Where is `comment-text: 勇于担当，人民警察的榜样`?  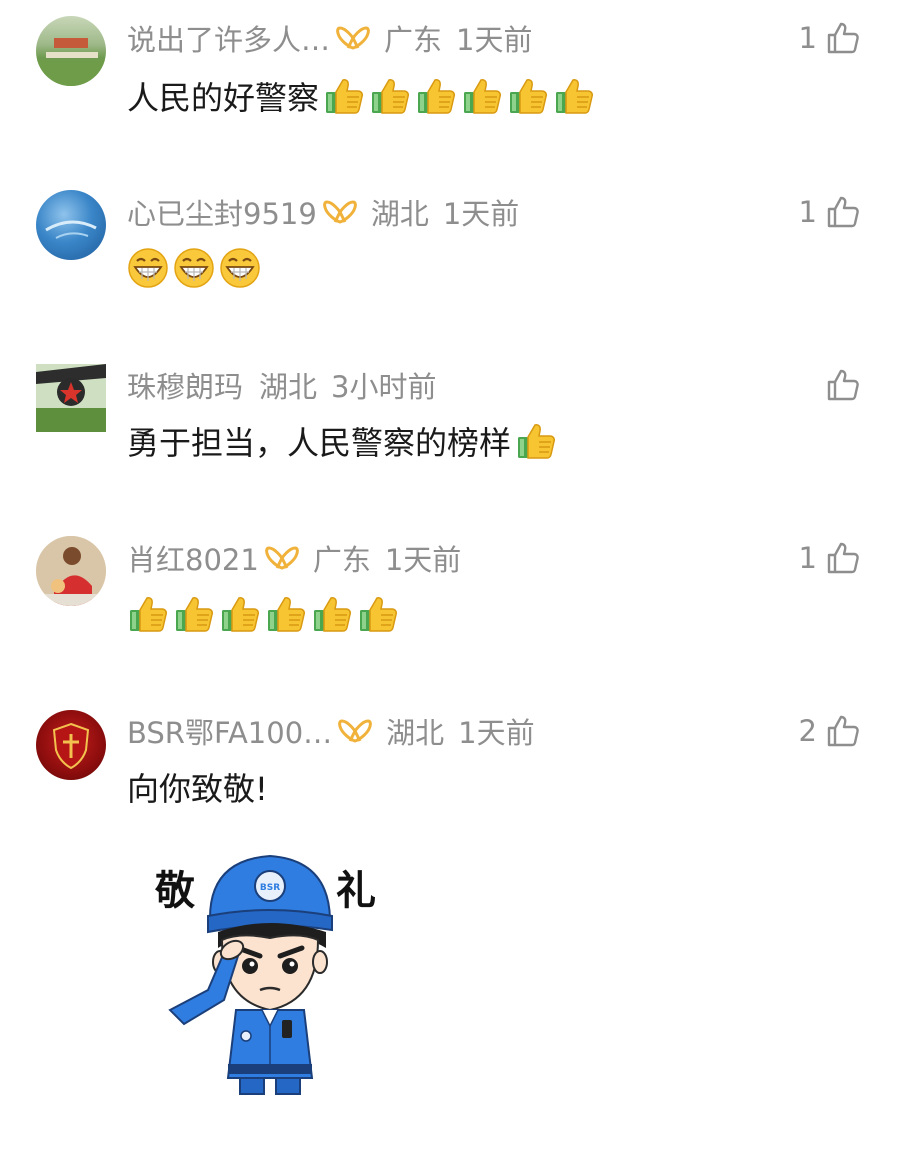 comment-text: 勇于担当，人民警察的榜样 is located at coordinates (342, 441).